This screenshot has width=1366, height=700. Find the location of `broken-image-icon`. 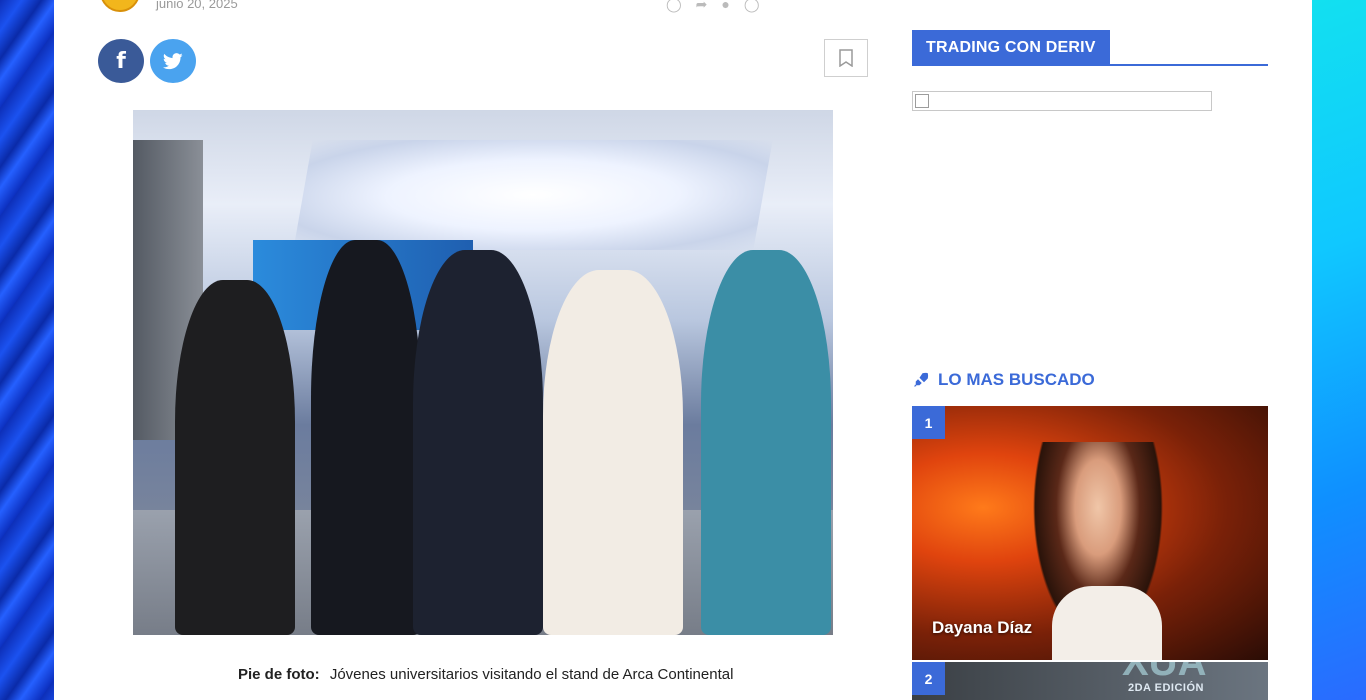

broken-image-icon is located at coordinates (922, 101).